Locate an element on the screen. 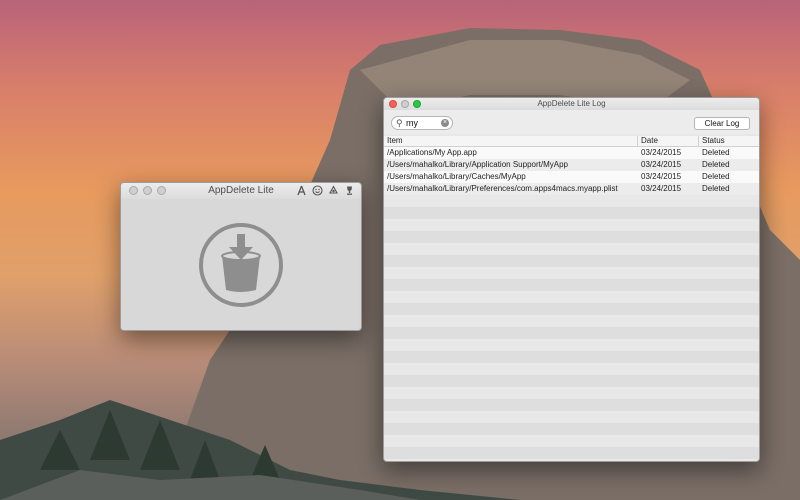 The width and height of the screenshot is (800, 500). search-icon: ⚲ is located at coordinates (399, 123).